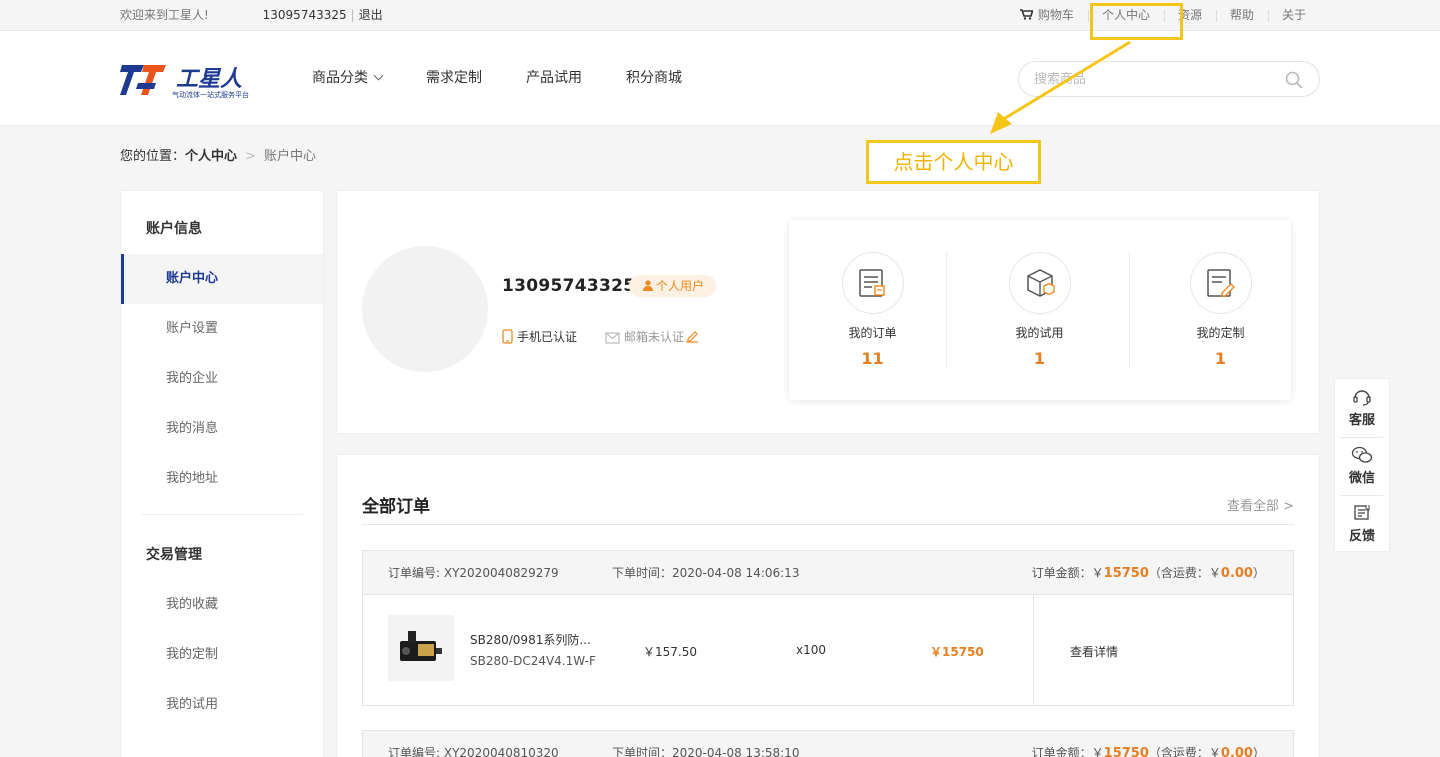  I want to click on avatar, so click(425, 309).